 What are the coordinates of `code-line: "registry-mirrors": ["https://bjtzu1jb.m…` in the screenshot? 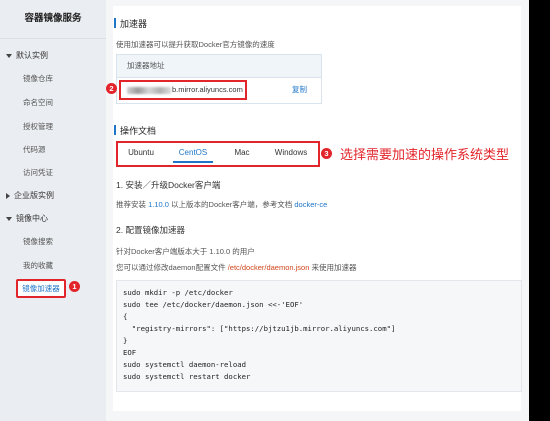 It's located at (259, 328).